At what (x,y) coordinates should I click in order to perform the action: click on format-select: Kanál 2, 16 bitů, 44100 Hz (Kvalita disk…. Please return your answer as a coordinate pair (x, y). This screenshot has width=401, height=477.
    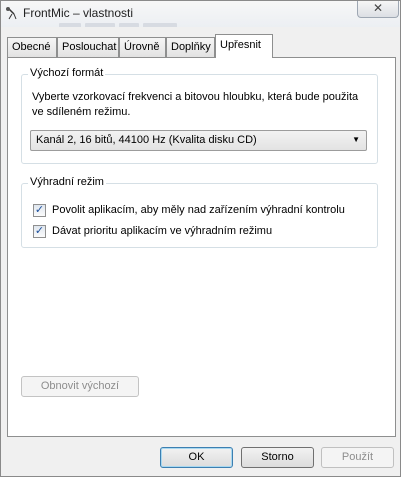
    Looking at the image, I should click on (198, 140).